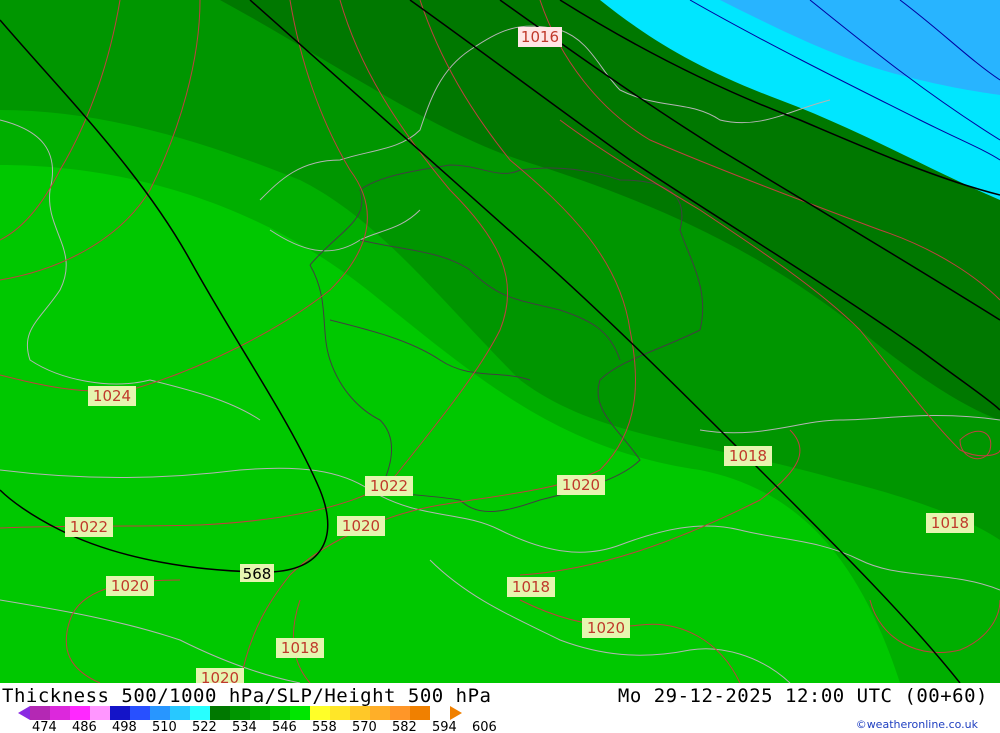  What do you see at coordinates (84, 726) in the screenshot?
I see `scale-tick-label: 486` at bounding box center [84, 726].